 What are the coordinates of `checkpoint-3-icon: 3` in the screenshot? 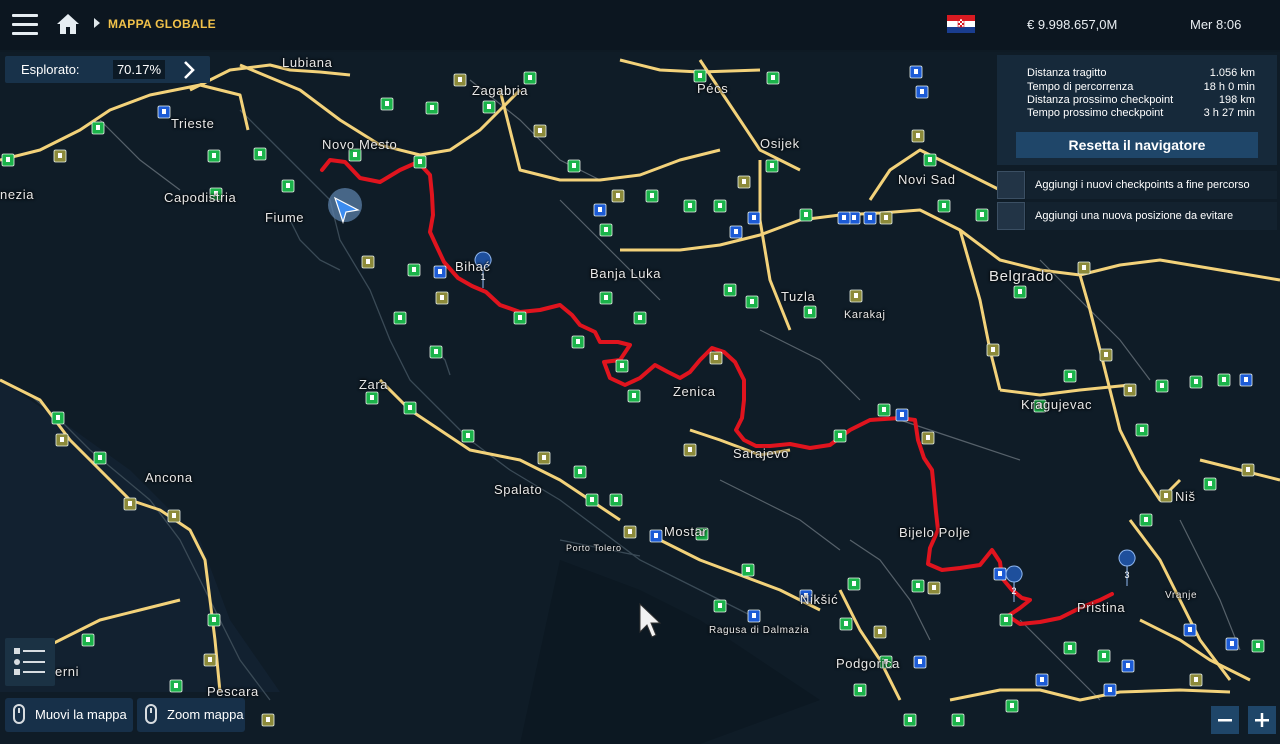 It's located at (1127, 568).